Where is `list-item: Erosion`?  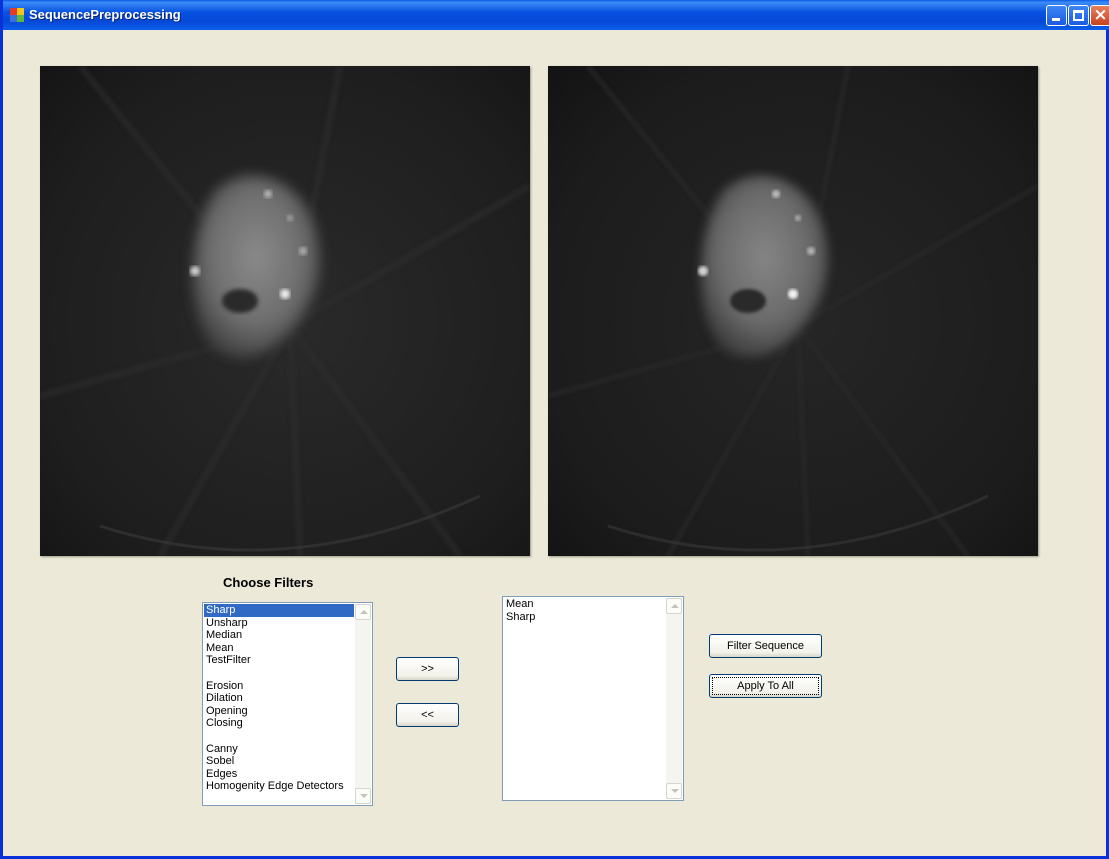 list-item: Erosion is located at coordinates (279, 686).